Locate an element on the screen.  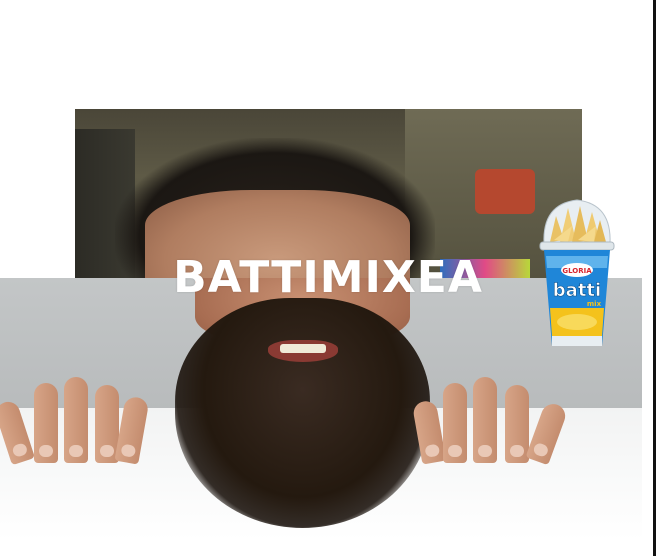
right-hand is located at coordinates (490, 419).